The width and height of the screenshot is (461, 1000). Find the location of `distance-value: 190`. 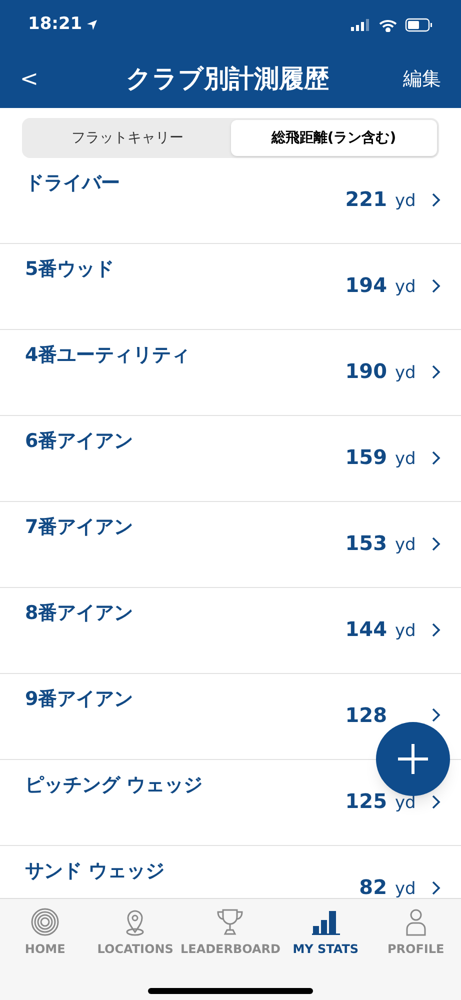

distance-value: 190 is located at coordinates (366, 371).